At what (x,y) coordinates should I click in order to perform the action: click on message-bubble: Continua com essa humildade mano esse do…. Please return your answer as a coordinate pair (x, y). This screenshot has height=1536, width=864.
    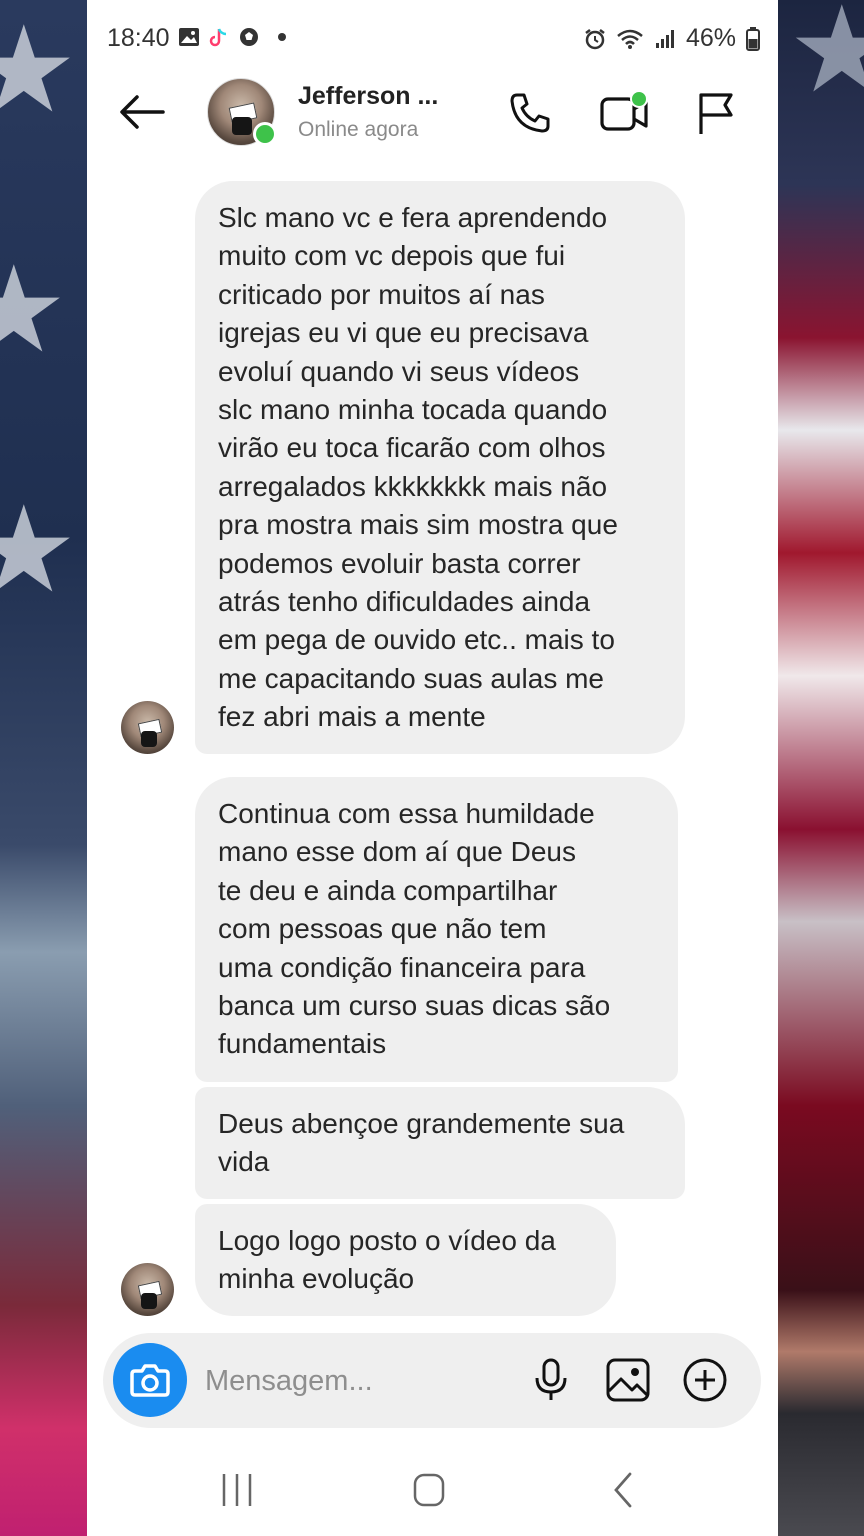
    Looking at the image, I should click on (436, 929).